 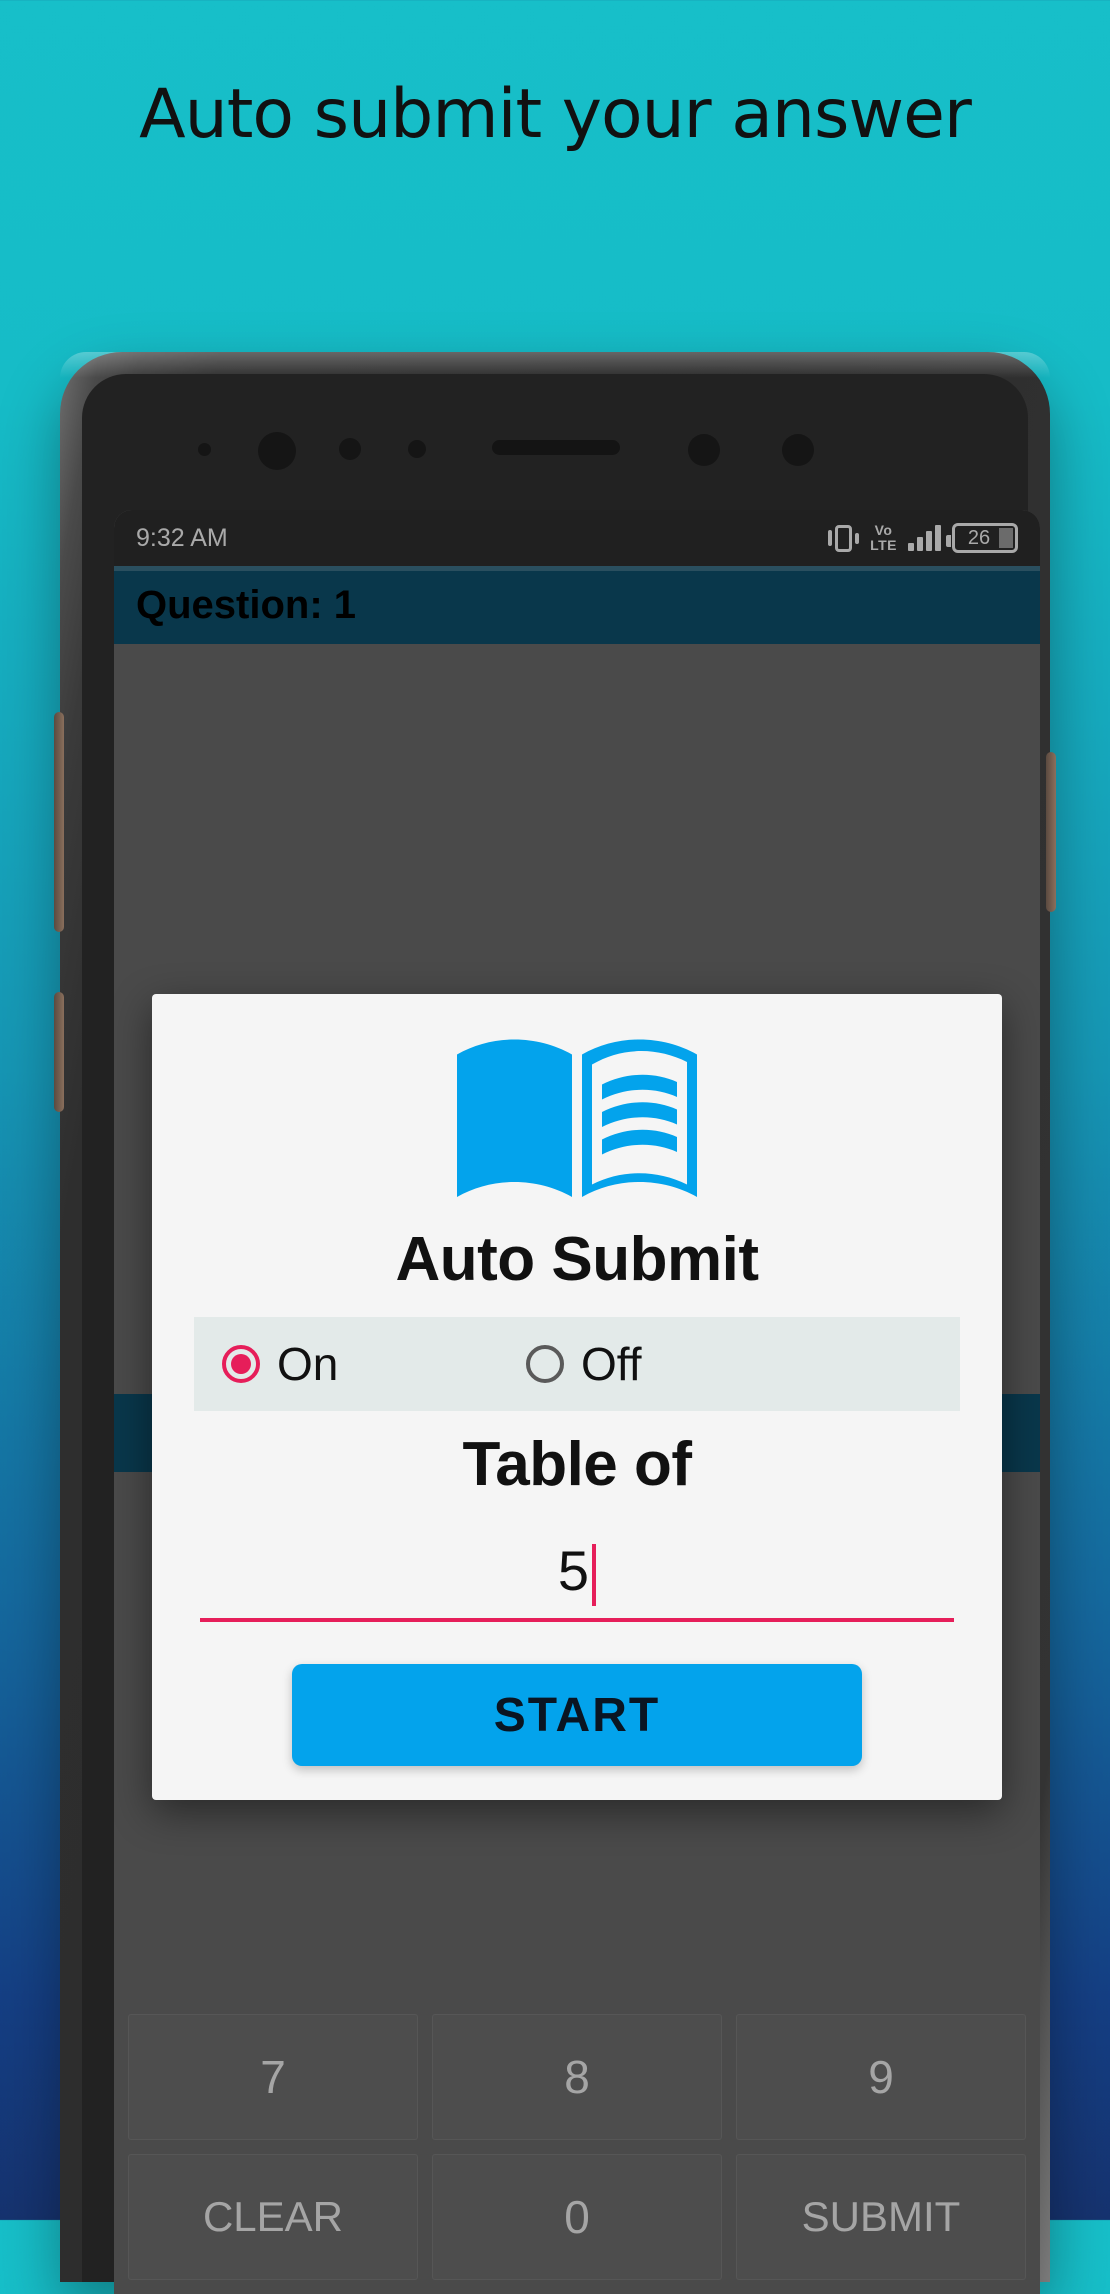 I want to click on dialog-icon-wrap, so click(x=577, y=1117).